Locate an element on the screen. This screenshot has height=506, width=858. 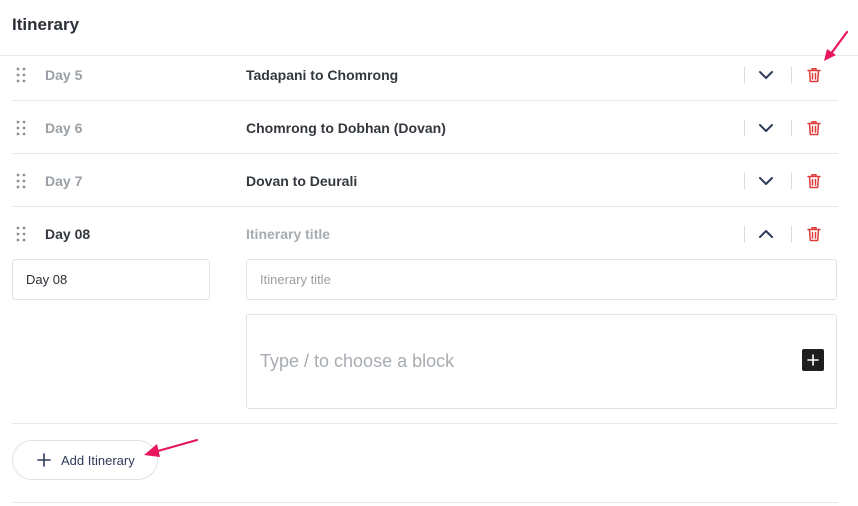
add-itinerary-label: Add Itinerary is located at coordinates (98, 460).